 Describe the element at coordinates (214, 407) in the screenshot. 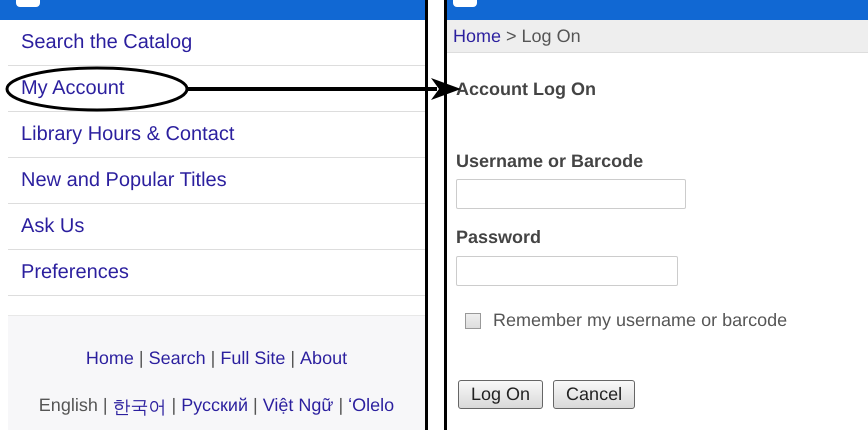

I see `language-link: Русский` at that location.